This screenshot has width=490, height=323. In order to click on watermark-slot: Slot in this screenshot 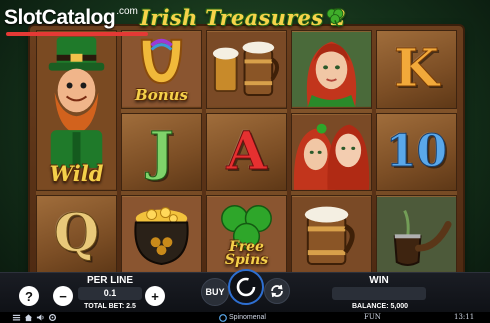, I will do `click(23, 17)`.